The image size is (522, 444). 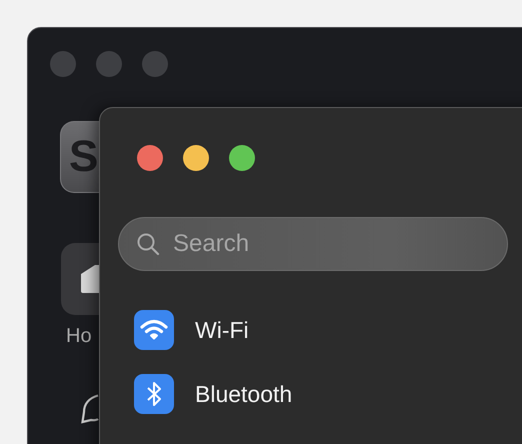 I want to click on minimize-button, so click(x=196, y=158).